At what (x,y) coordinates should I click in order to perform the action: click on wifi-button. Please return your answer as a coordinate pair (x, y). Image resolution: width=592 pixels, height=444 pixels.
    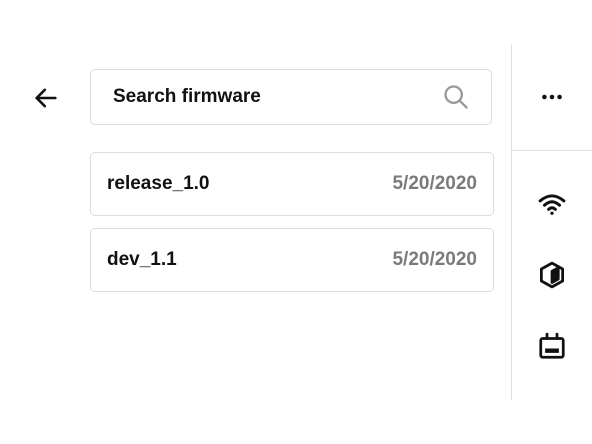
    Looking at the image, I should click on (552, 204).